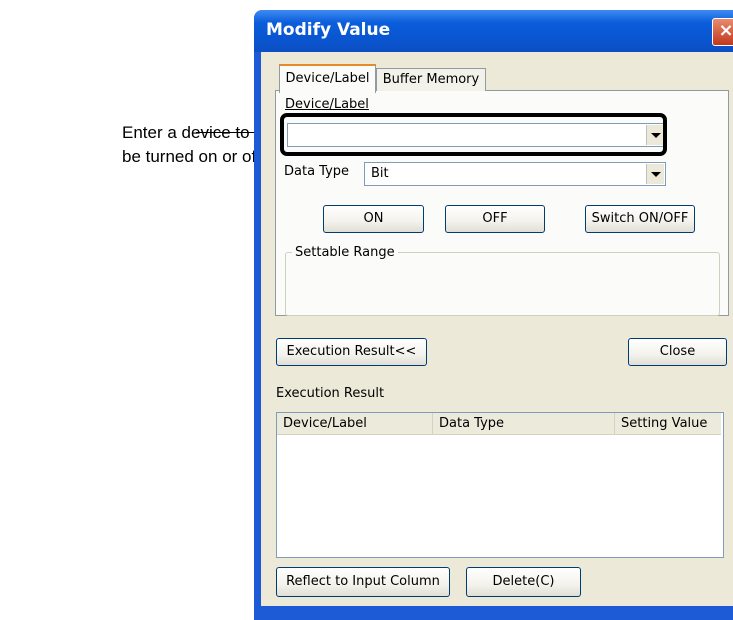 Image resolution: width=733 pixels, height=620 pixels. I want to click on annotation-line-1: Enter a device to, so click(186, 132).